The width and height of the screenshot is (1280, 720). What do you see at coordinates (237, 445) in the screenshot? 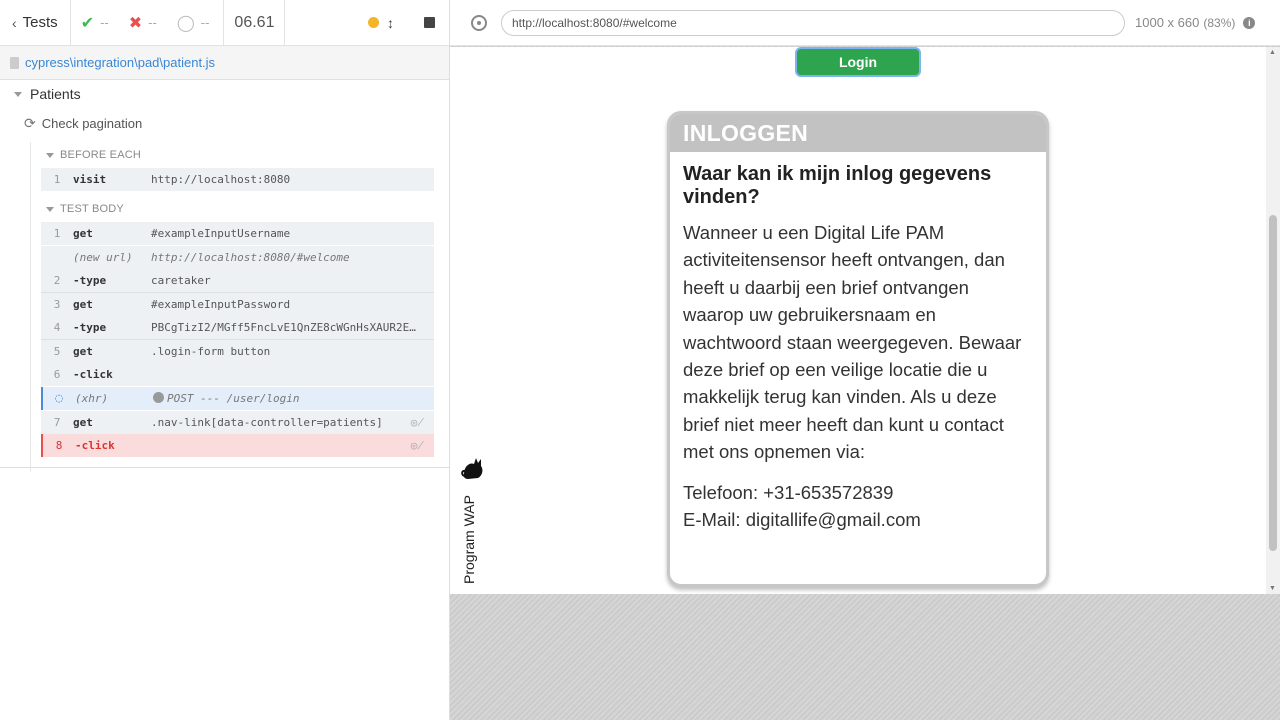
I see `failed-command-row: 8 -click ◎̸` at bounding box center [237, 445].